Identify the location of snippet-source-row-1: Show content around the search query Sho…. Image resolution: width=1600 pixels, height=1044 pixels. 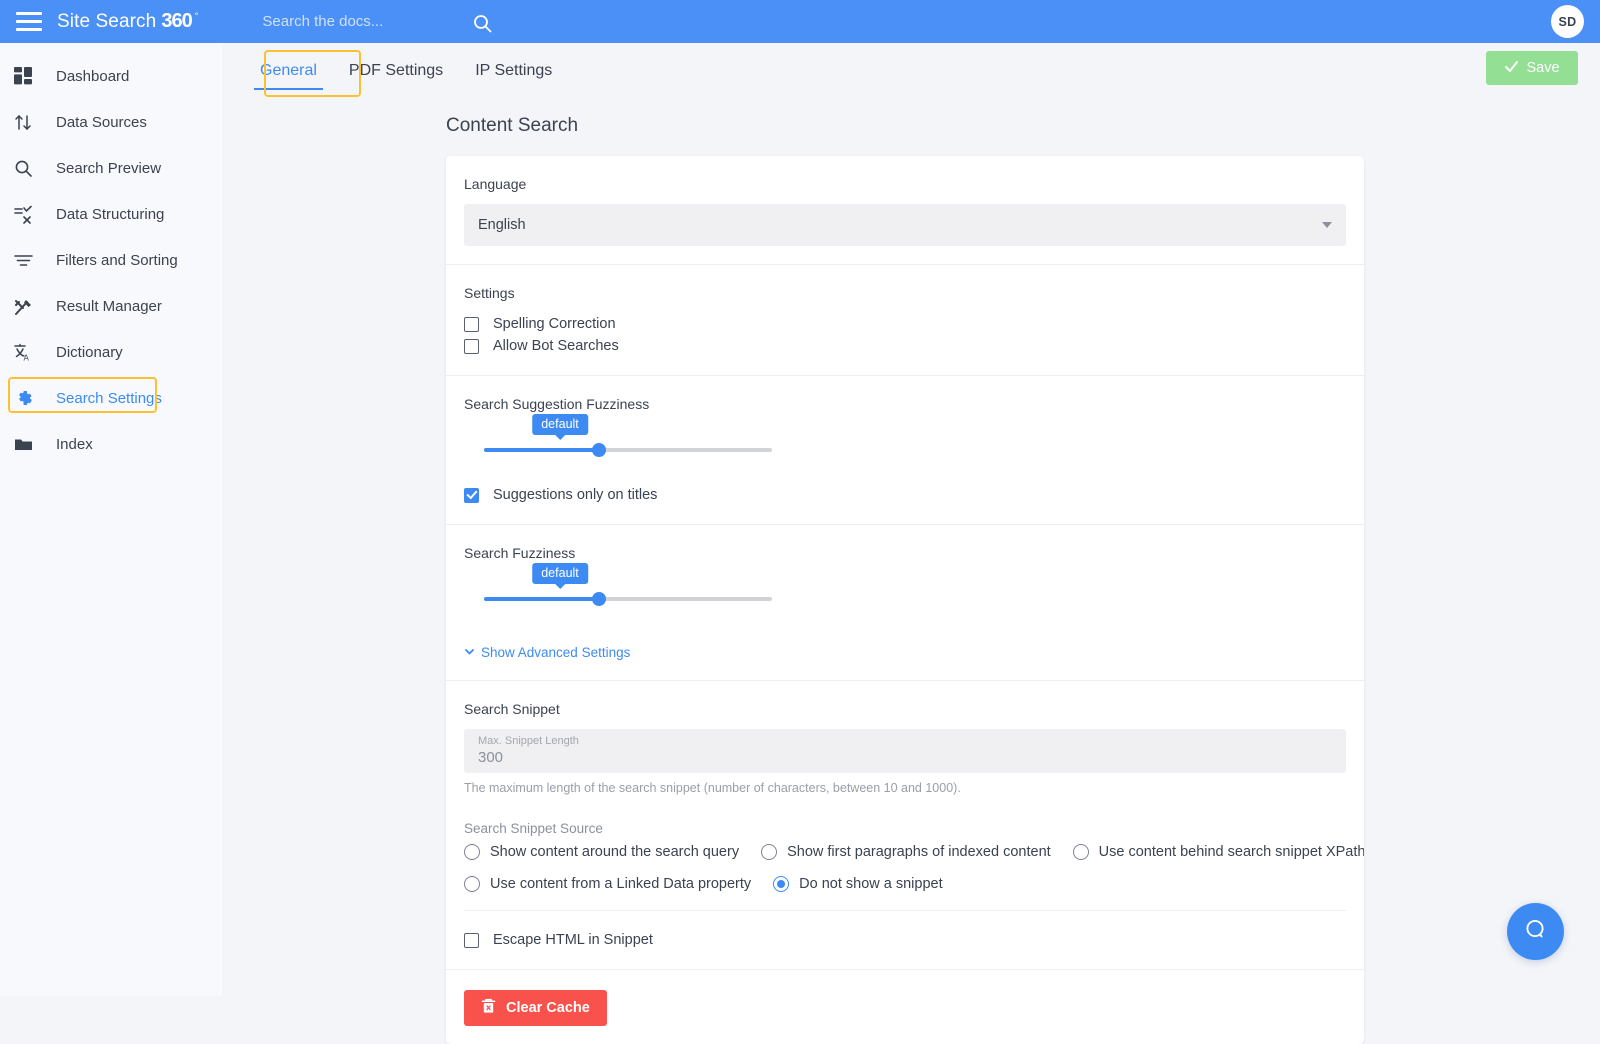
(914, 852).